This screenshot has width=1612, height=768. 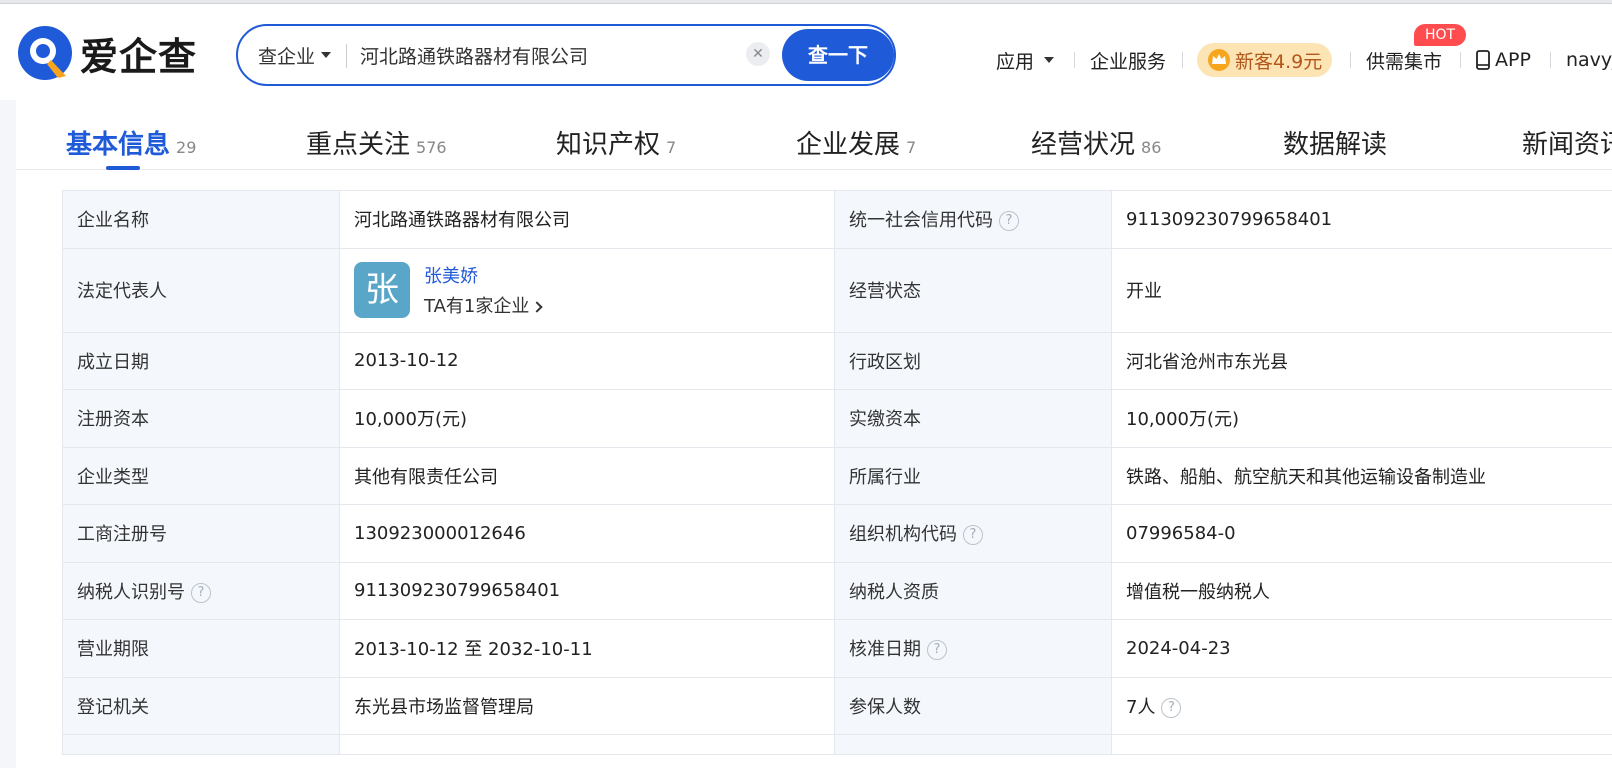 I want to click on field-value: 130923000012646, so click(x=587, y=533).